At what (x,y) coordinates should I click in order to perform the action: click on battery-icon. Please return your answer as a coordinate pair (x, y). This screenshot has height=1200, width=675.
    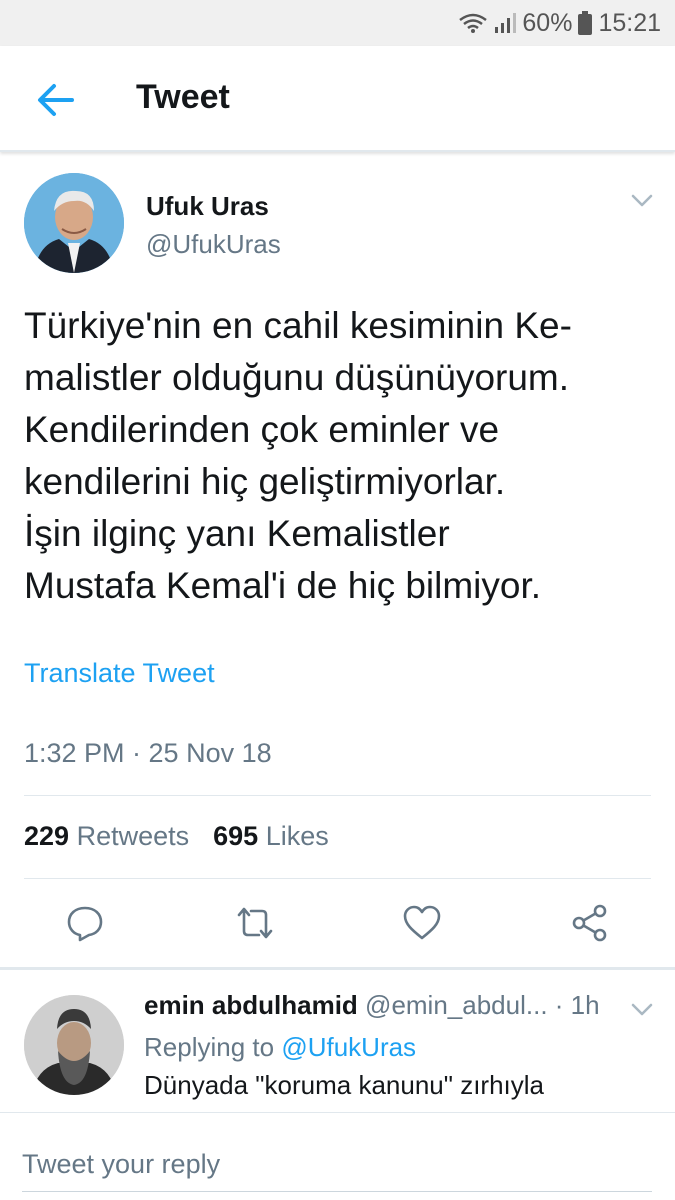
    Looking at the image, I should click on (585, 23).